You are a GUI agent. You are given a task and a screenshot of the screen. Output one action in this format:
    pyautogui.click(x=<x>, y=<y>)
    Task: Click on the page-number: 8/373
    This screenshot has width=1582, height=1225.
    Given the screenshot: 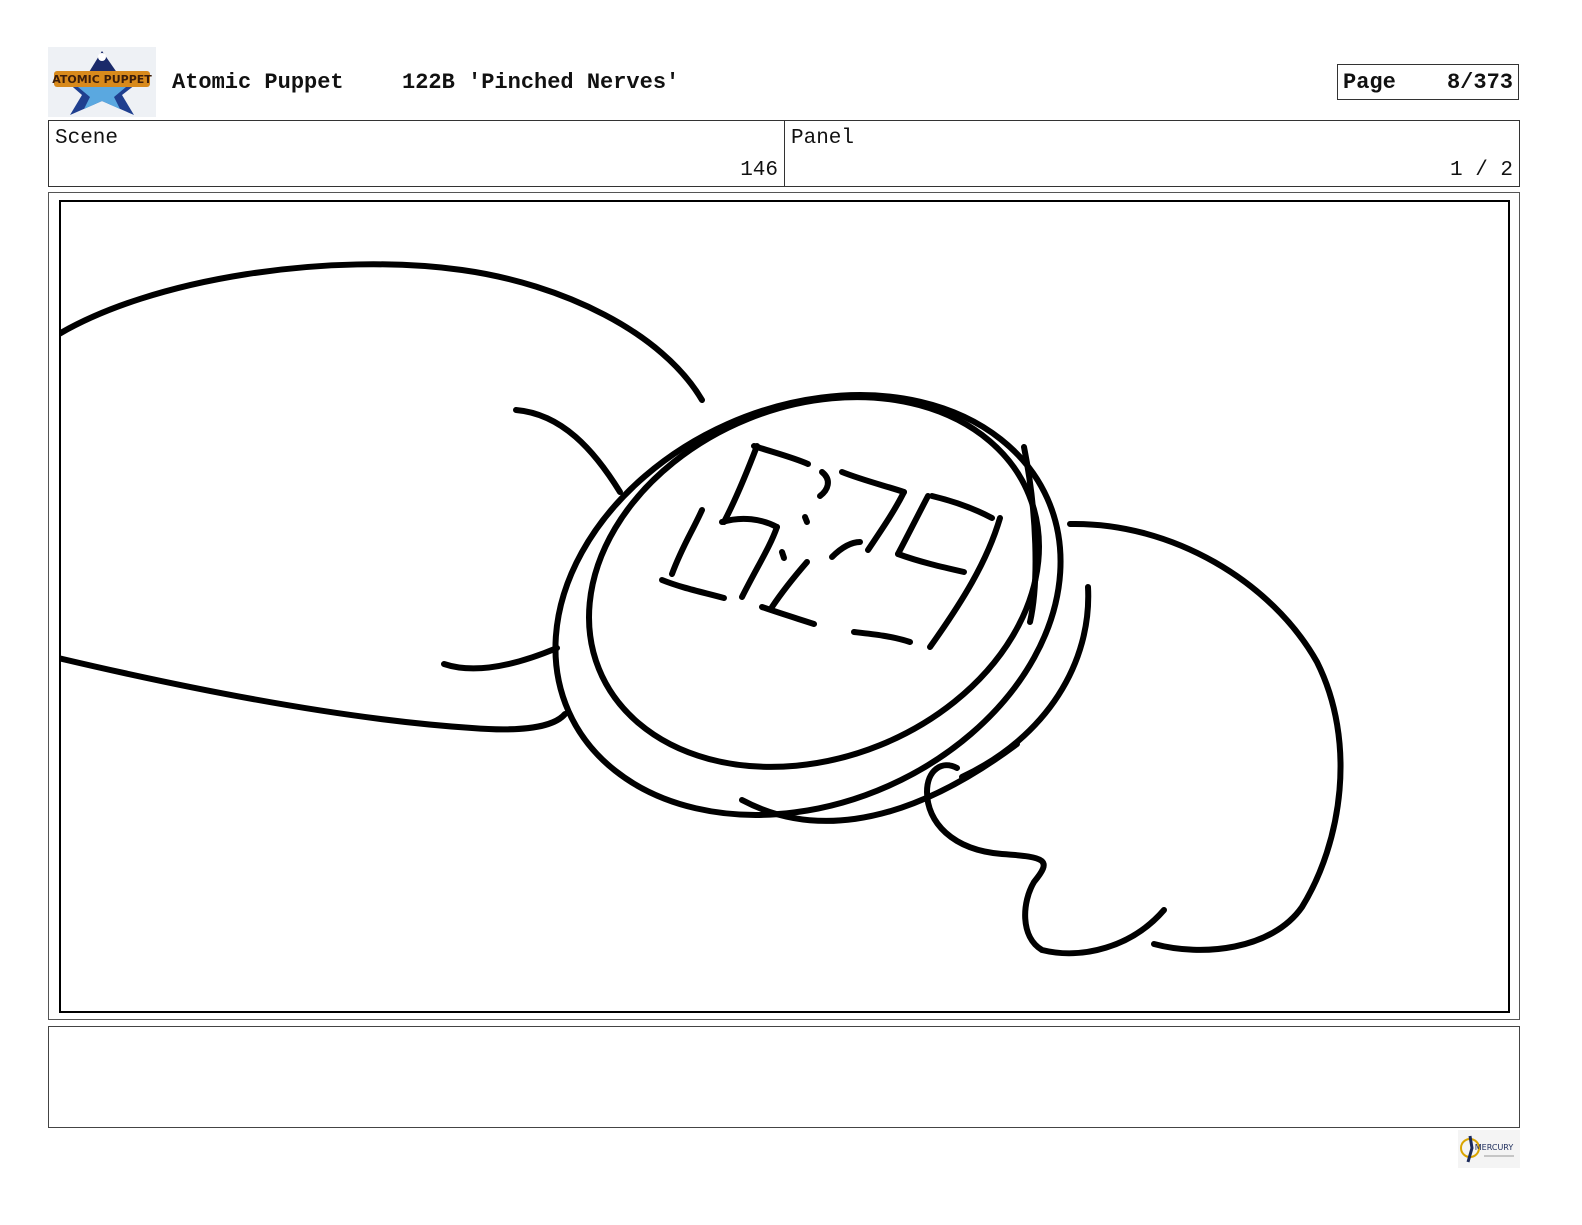 What is the action you would take?
    pyautogui.click(x=1479, y=82)
    